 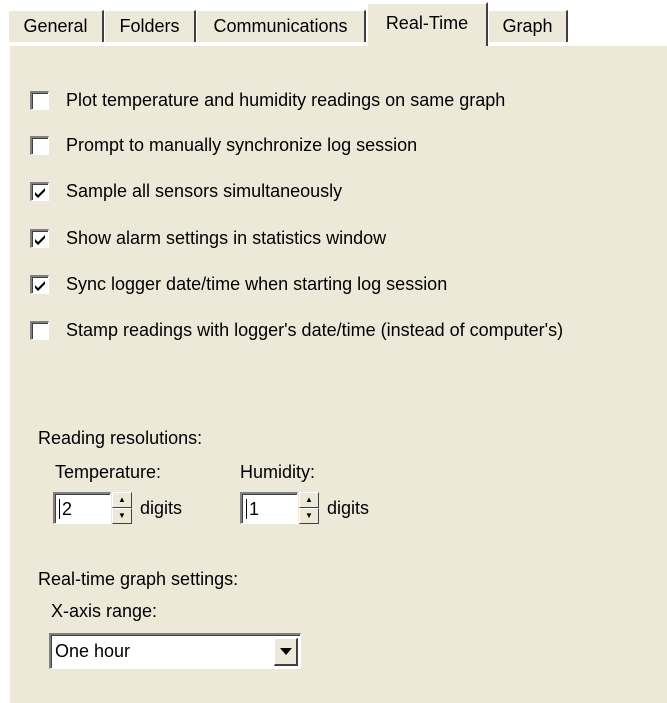 I want to click on humidity-stepper: 1 ▲ ▼ digits, so click(x=304, y=508).